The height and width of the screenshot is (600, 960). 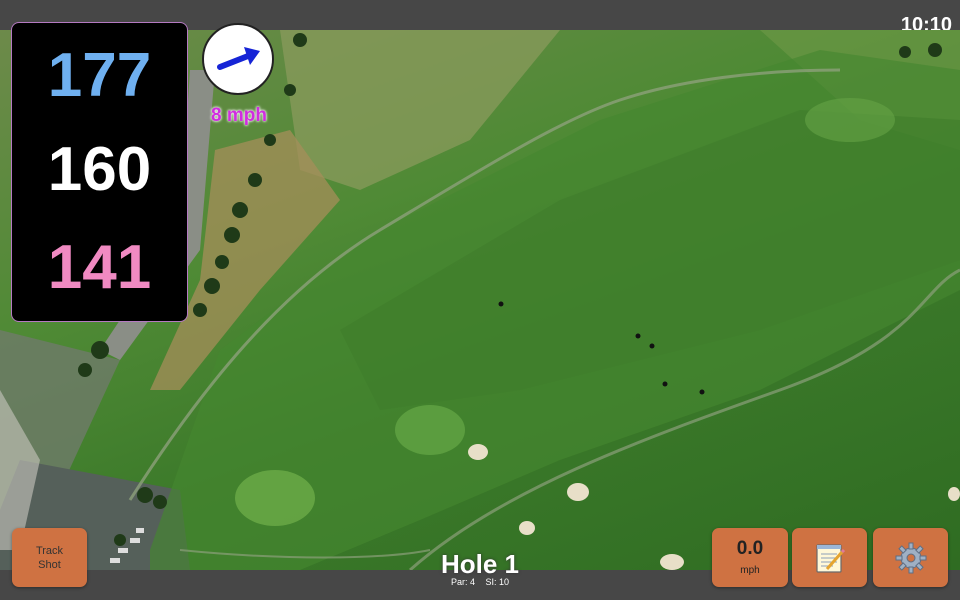 What do you see at coordinates (480, 564) in the screenshot?
I see `hole-title: Hole 1` at bounding box center [480, 564].